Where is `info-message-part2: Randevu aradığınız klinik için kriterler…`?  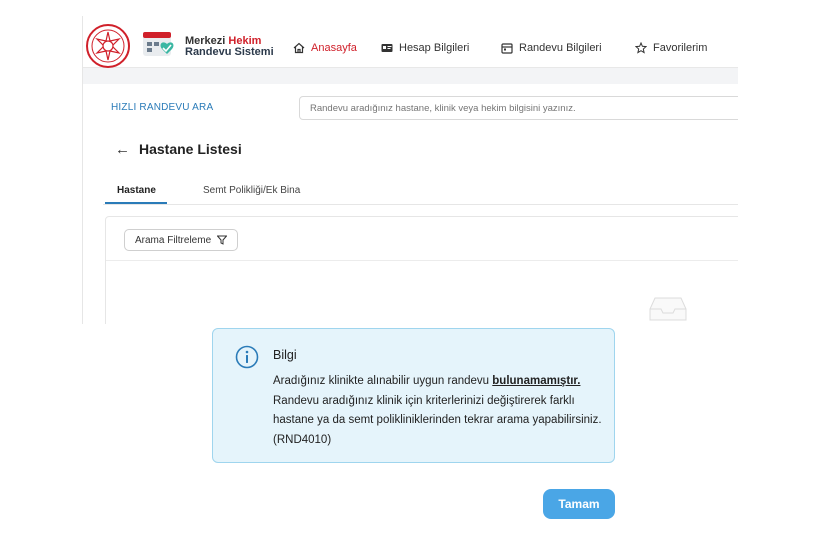 info-message-part2: Randevu aradığınız klinik için kriterler… is located at coordinates (437, 420).